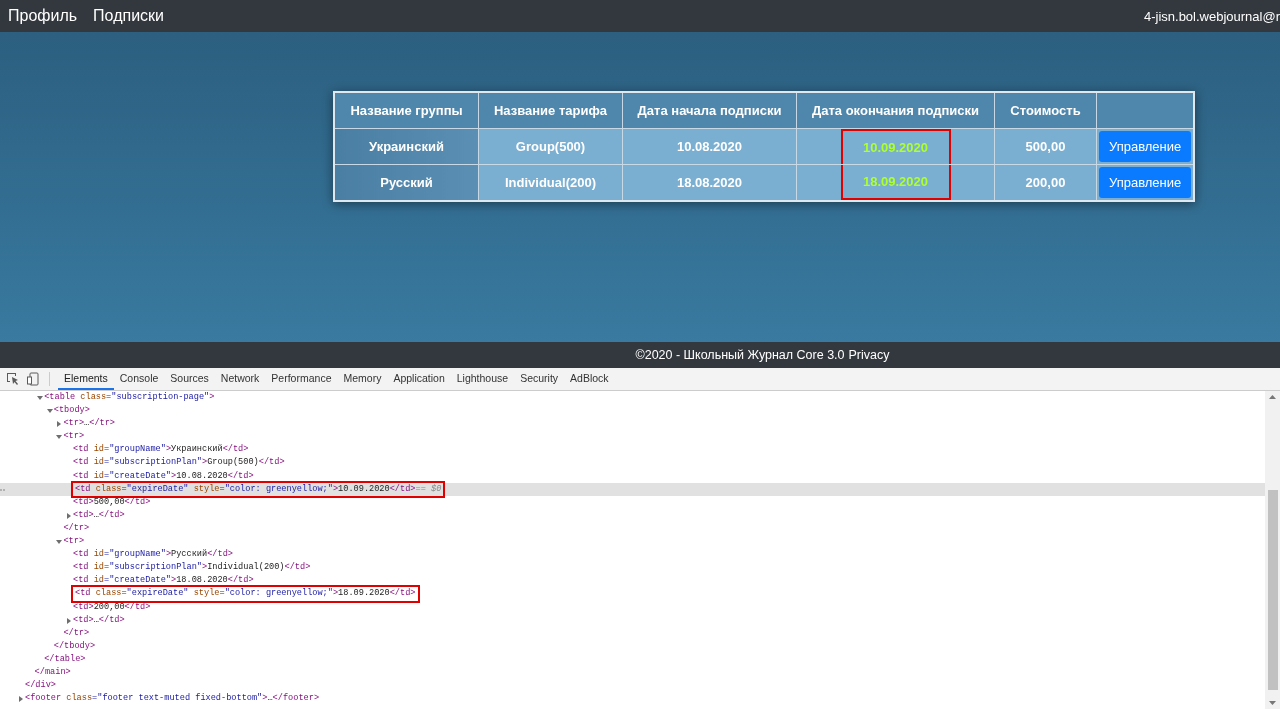  I want to click on devtools-tab: Sources, so click(189, 379).